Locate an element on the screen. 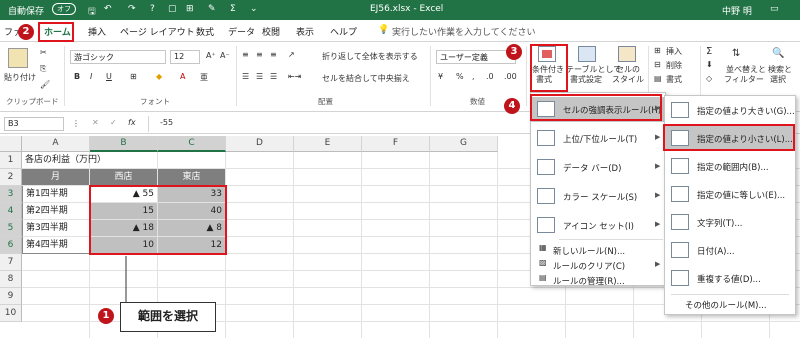  enter-icon: ✓ is located at coordinates (113, 122).